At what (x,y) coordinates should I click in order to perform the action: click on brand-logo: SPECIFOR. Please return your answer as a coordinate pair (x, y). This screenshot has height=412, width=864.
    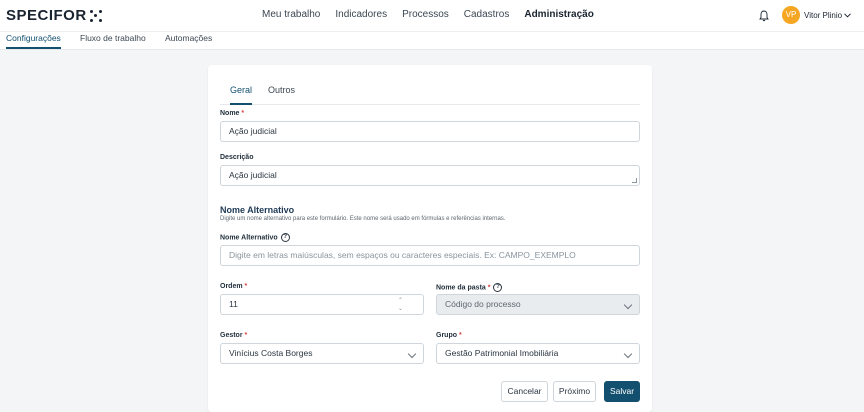
    Looking at the image, I should click on (54, 15).